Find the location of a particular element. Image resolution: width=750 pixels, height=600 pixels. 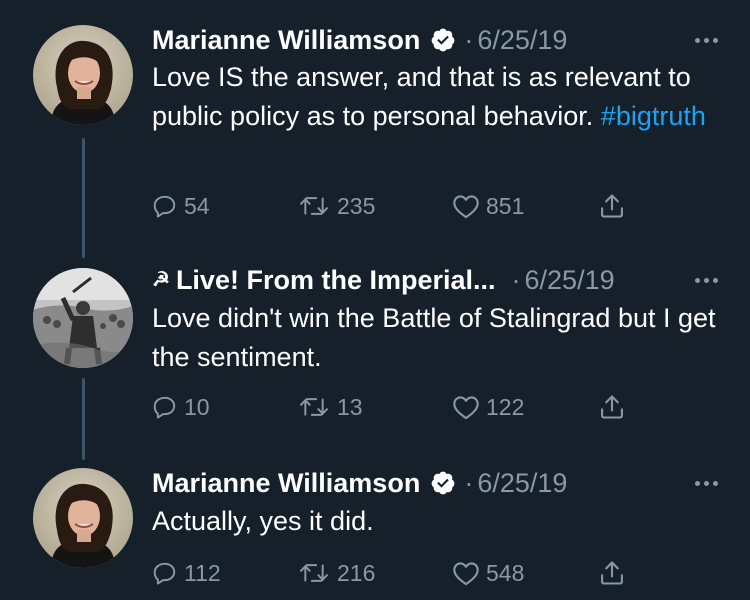

like-count: 851 is located at coordinates (505, 205).